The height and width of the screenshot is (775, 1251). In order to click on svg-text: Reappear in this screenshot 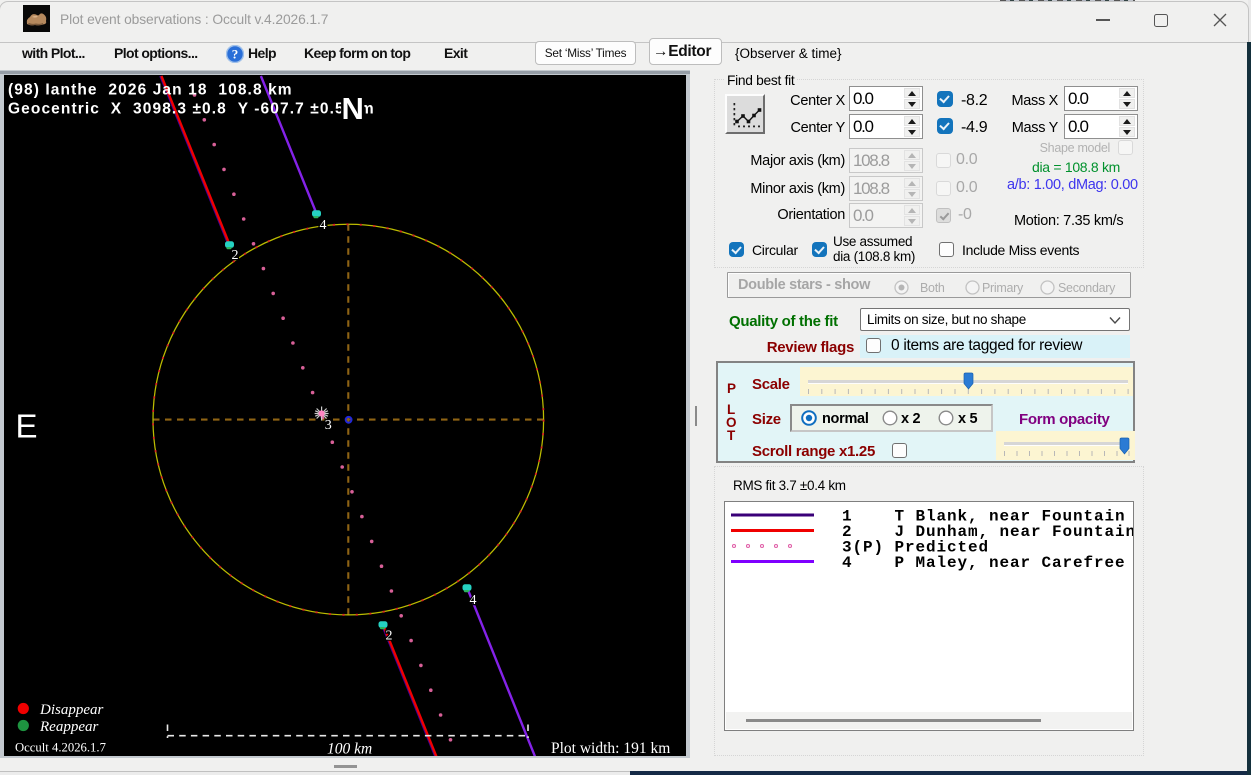, I will do `click(68, 727)`.